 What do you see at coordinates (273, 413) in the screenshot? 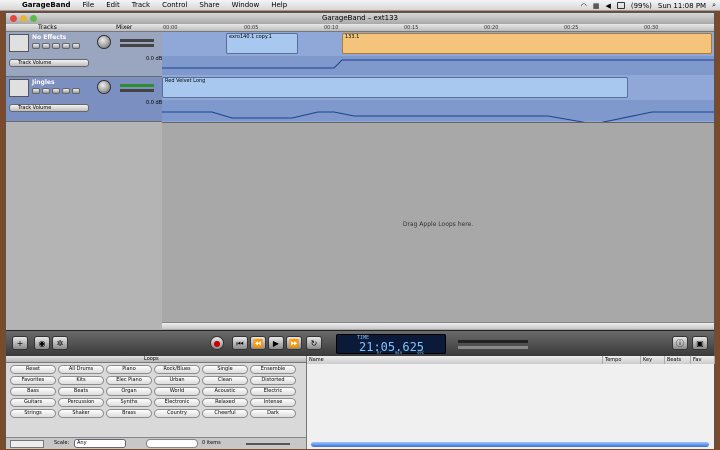
I see `keyword-button: Dark` at bounding box center [273, 413].